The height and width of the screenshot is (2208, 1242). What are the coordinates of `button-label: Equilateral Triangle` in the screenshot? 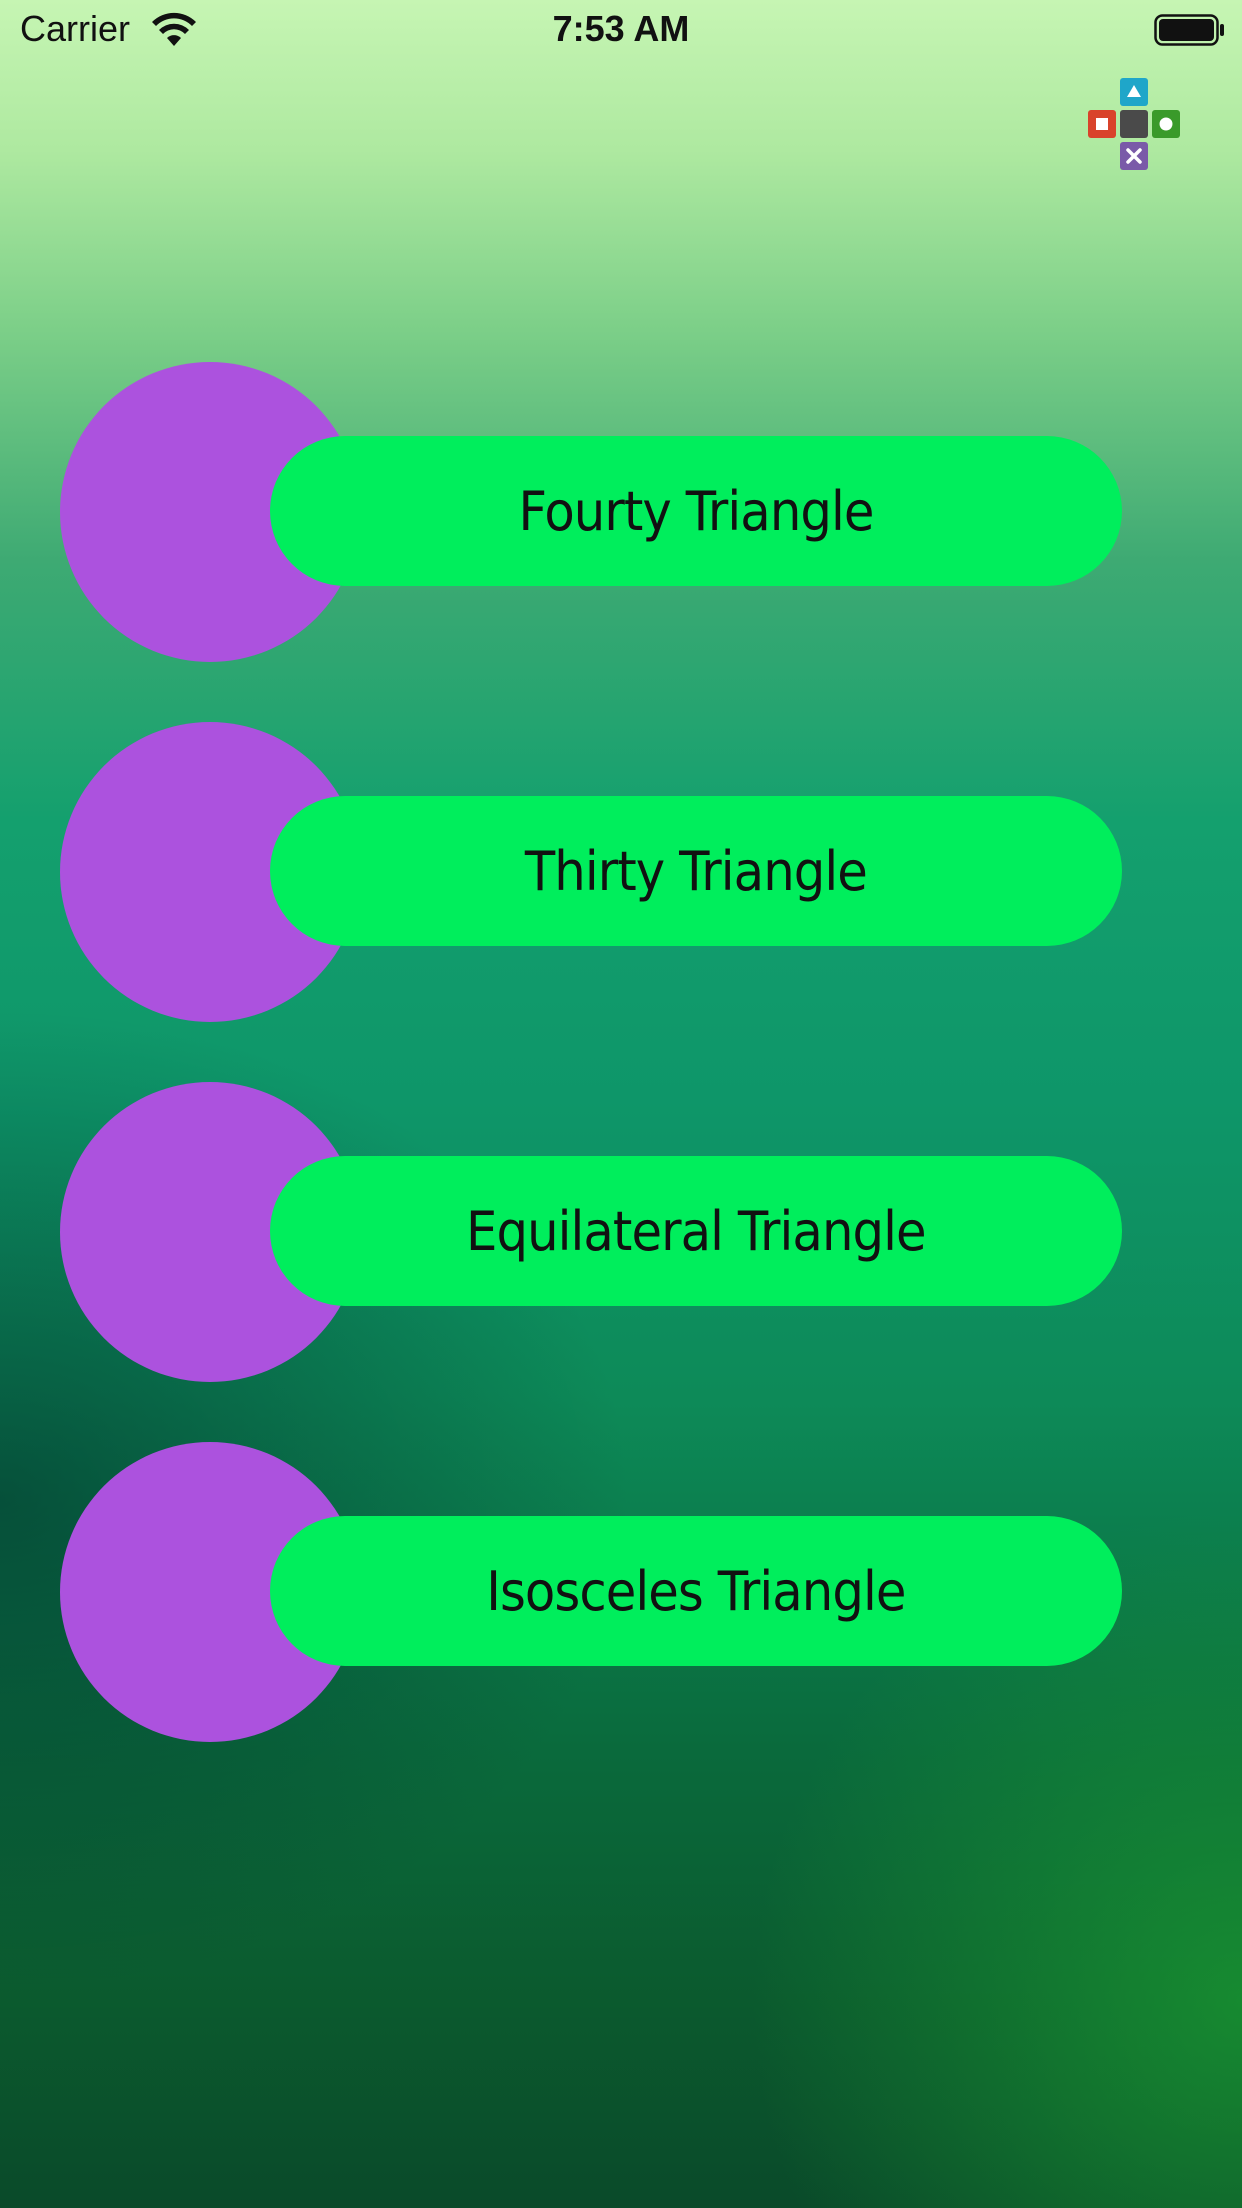 It's located at (696, 1231).